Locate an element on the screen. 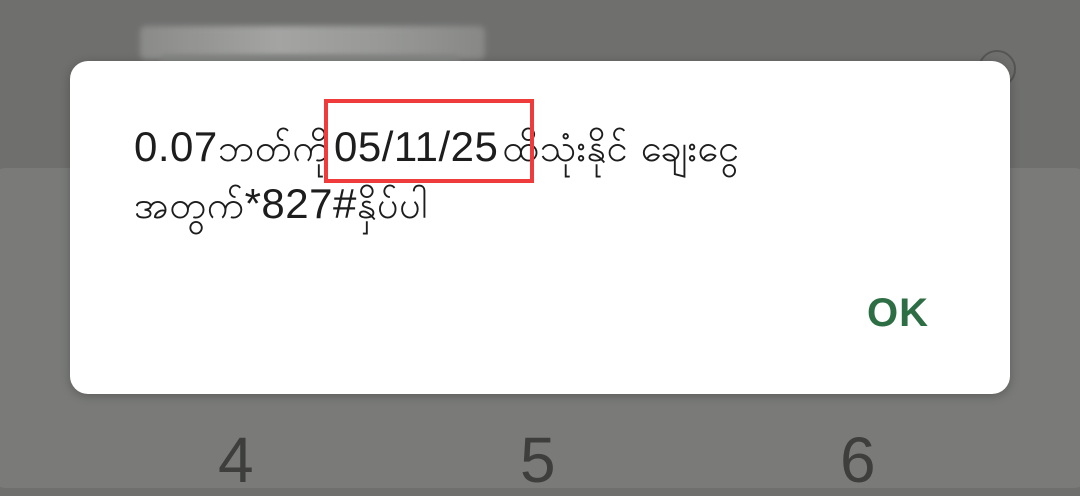 Image resolution: width=1080 pixels, height=496 pixels. message-text-part: ဘတ်ကို is located at coordinates (274, 148).